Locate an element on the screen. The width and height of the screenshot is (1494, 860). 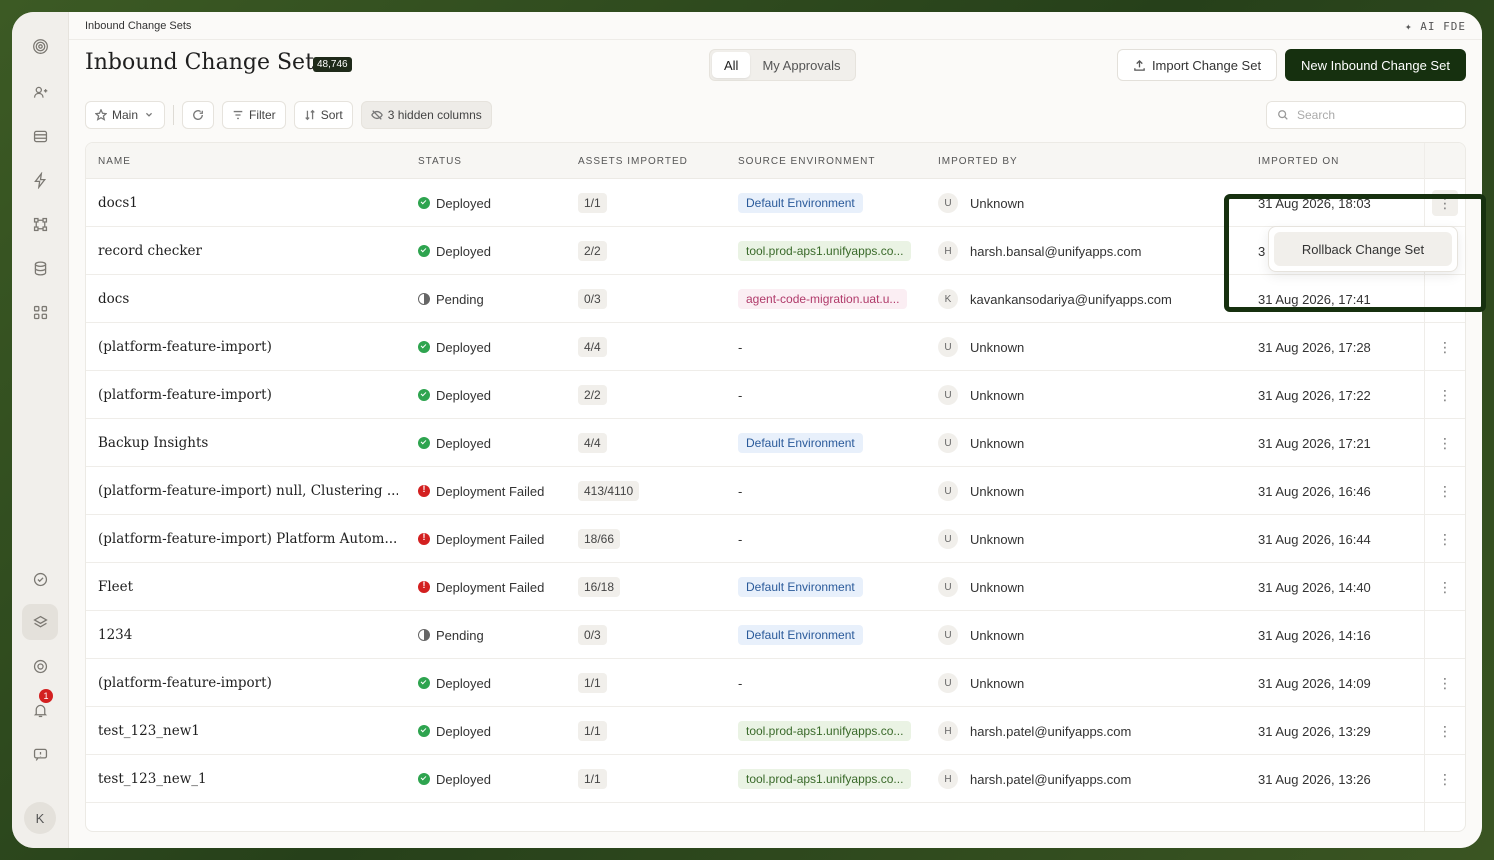
row-name: docs1 is located at coordinates (248, 203).